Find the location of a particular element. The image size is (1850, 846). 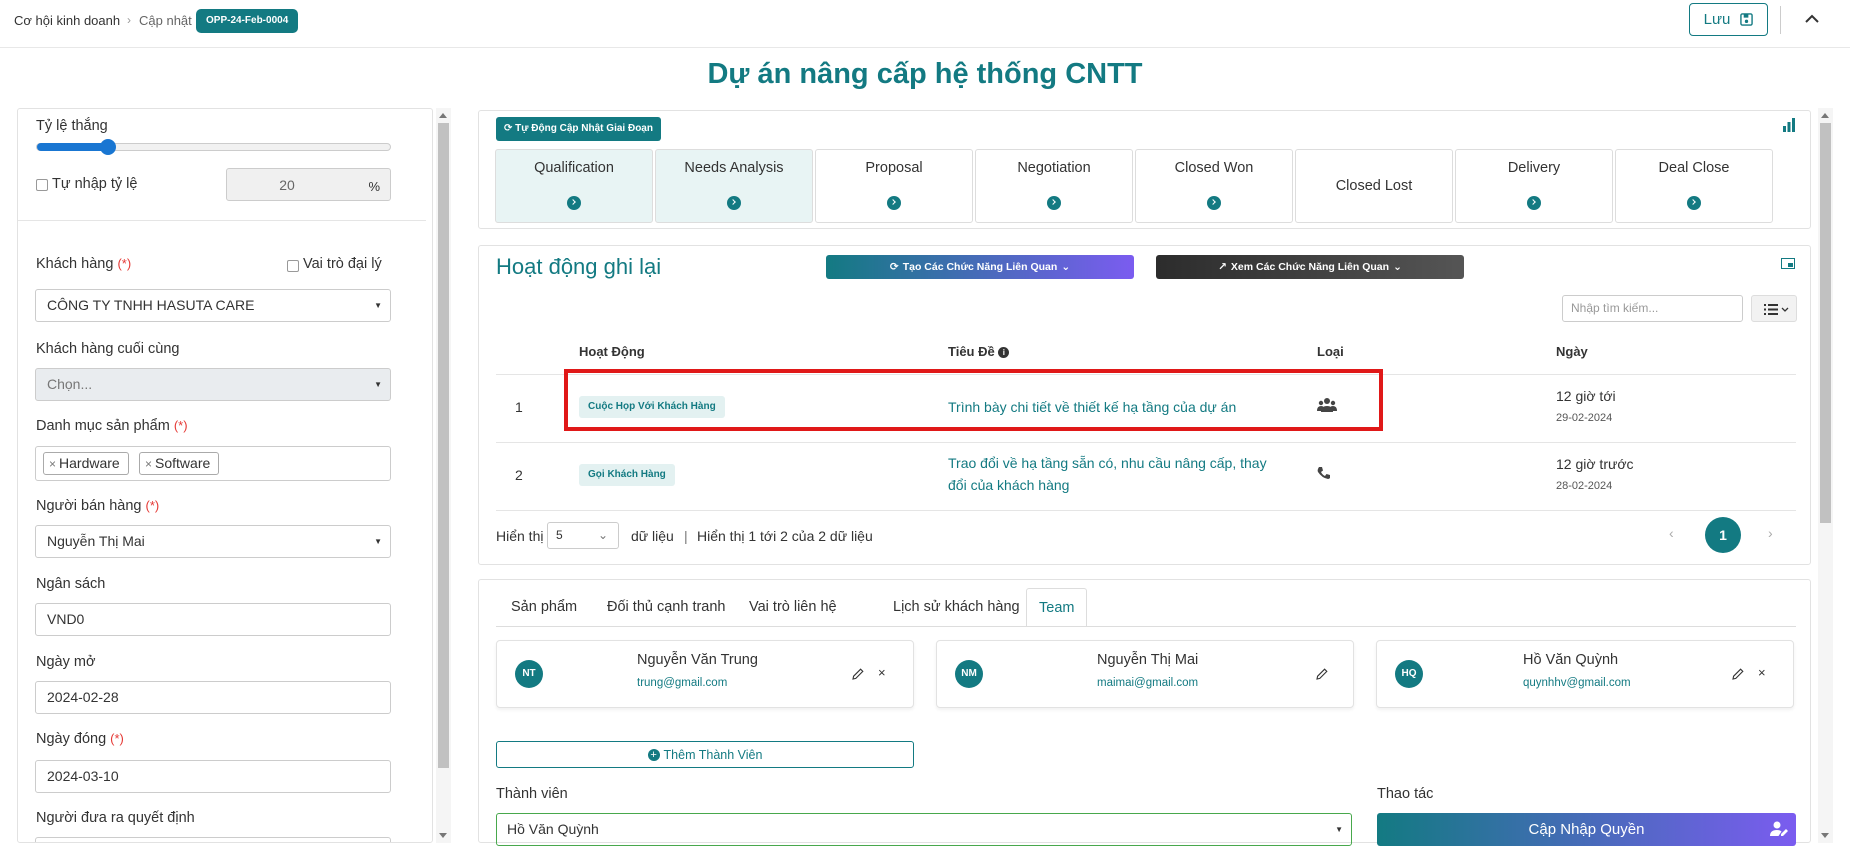

tab-1: Sản phẩm is located at coordinates (544, 607).